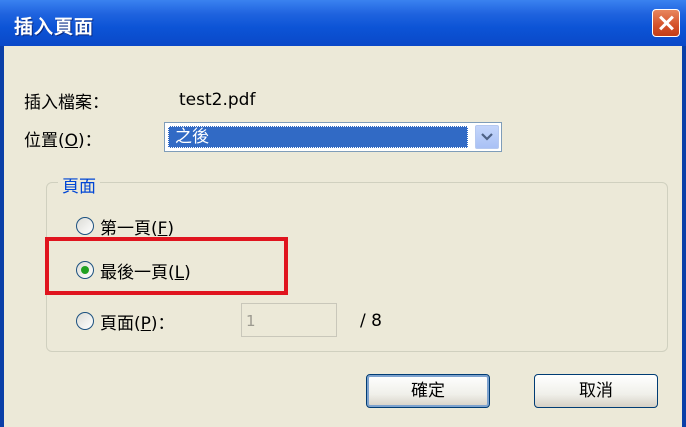  Describe the element at coordinates (666, 23) in the screenshot. I see `close-icon` at that location.